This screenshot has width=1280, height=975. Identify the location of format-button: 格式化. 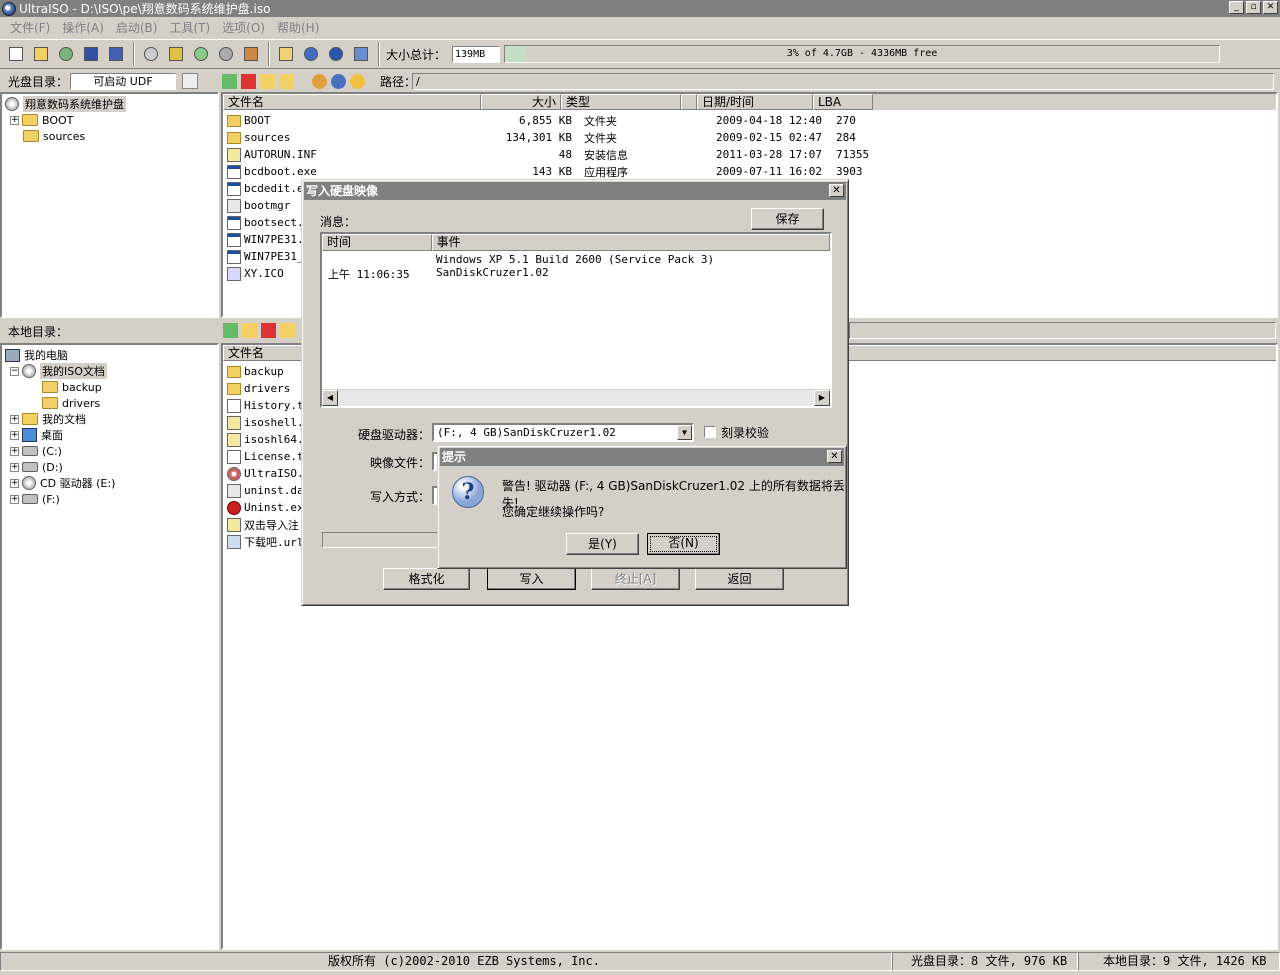
(426, 579).